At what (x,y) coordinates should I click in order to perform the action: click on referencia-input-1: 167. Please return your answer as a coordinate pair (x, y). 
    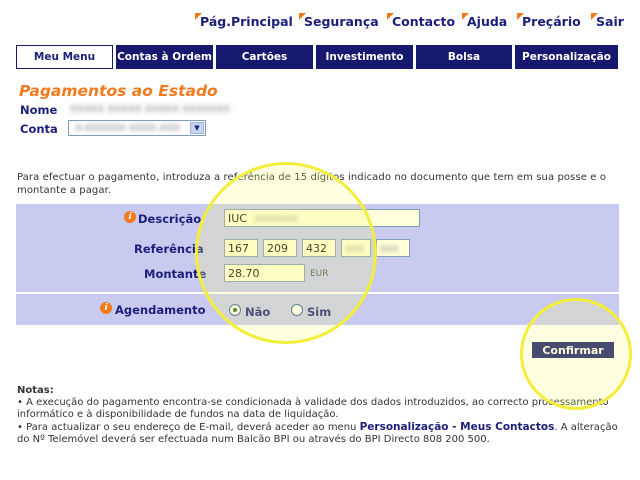
    Looking at the image, I should click on (241, 248).